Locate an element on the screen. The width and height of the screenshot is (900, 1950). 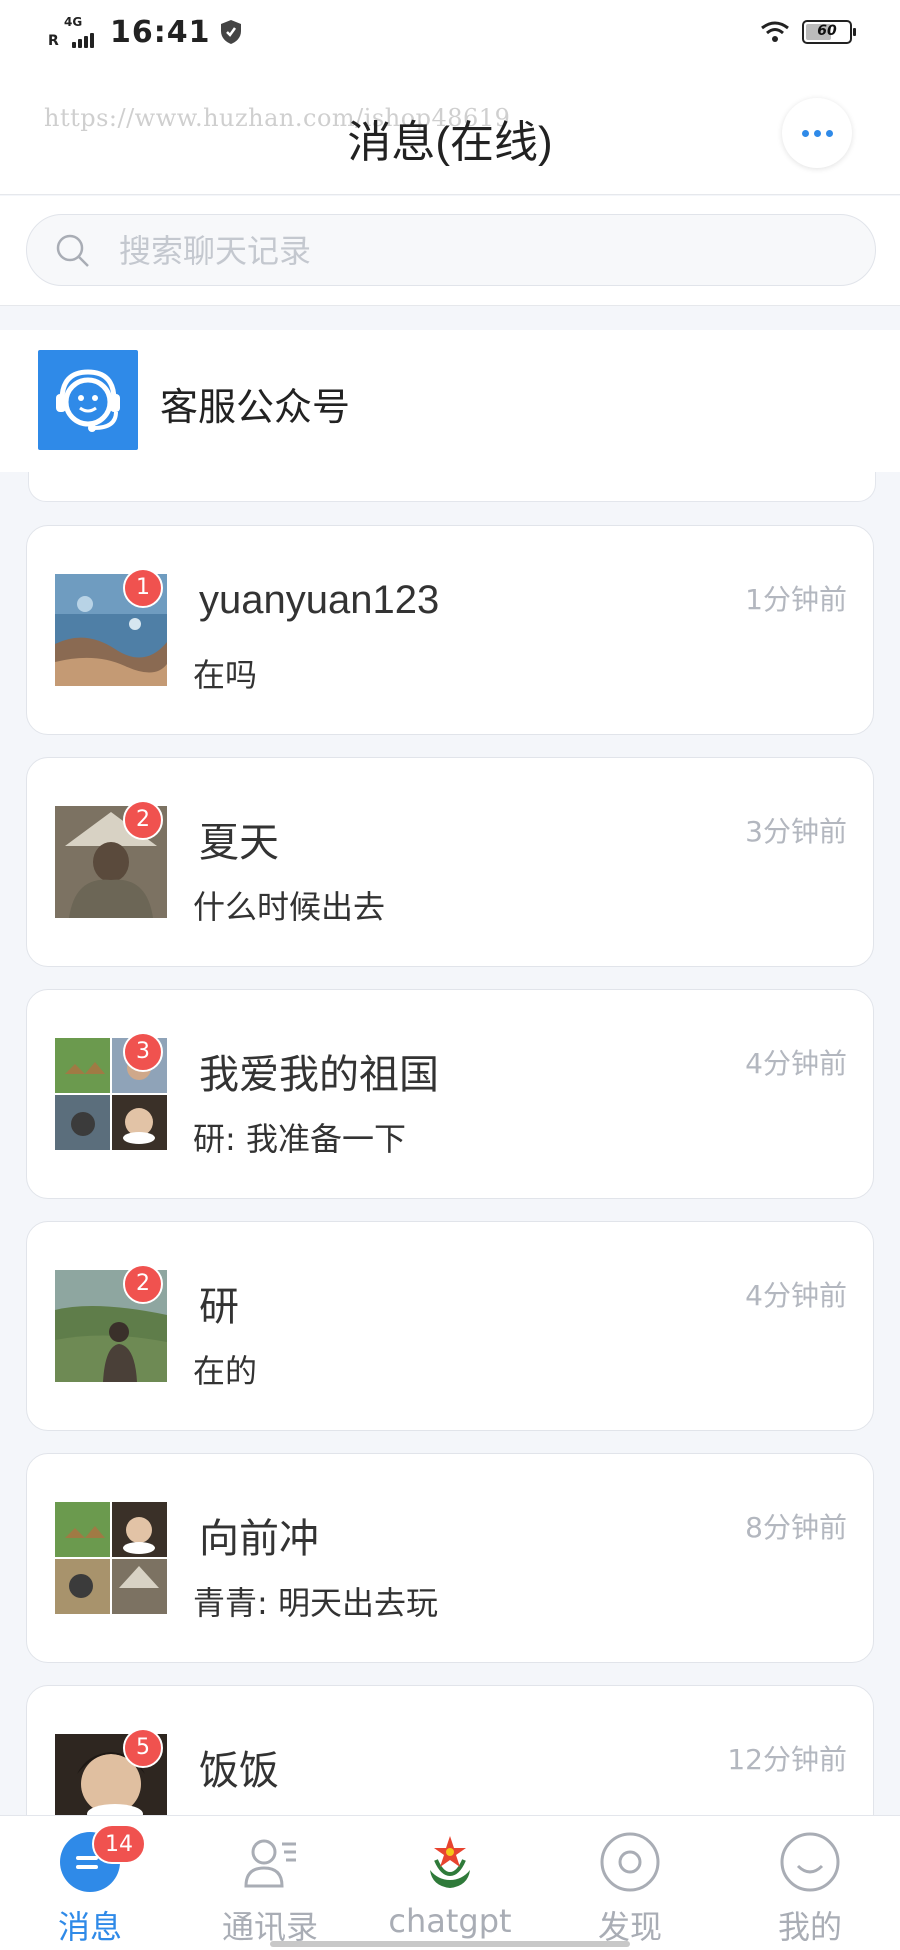
chat-time: 8分钟前 is located at coordinates (796, 1527).